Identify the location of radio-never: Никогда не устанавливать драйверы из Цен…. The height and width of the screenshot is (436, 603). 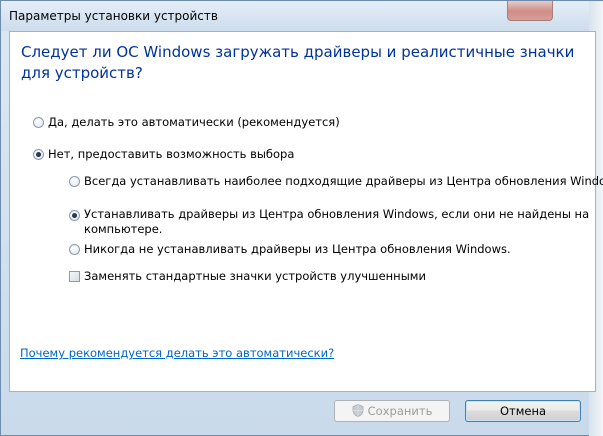
(329, 250).